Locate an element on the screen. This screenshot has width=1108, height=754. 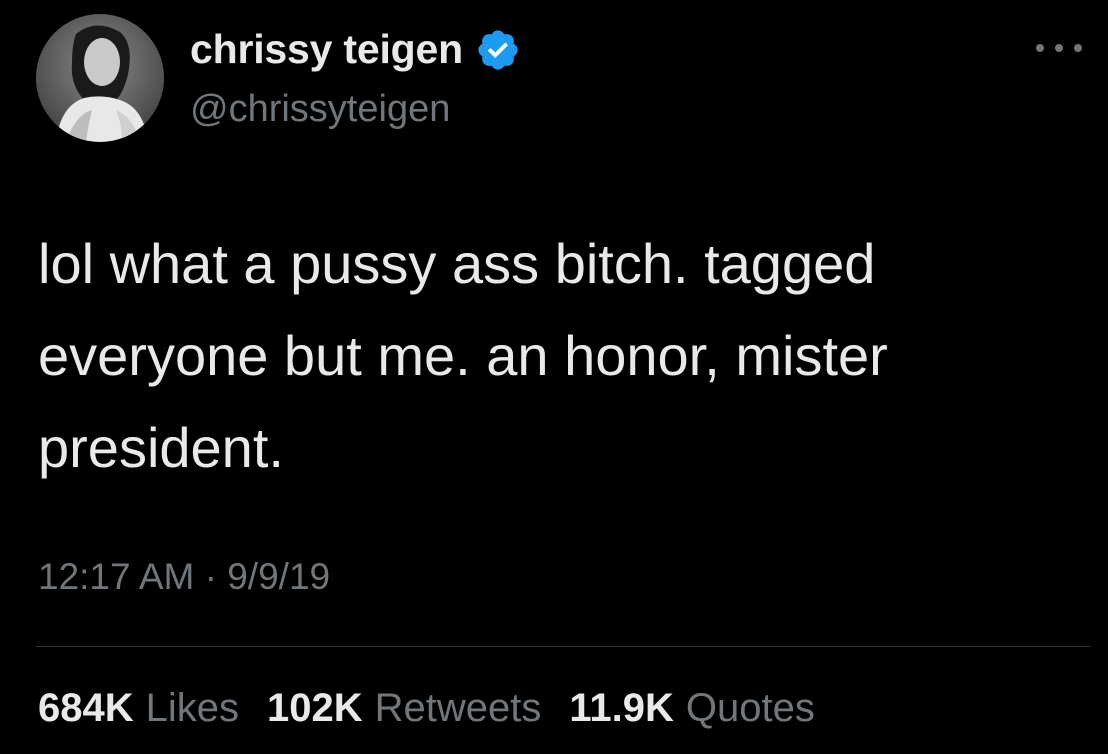
tweet-text-line: president. is located at coordinates (161, 447).